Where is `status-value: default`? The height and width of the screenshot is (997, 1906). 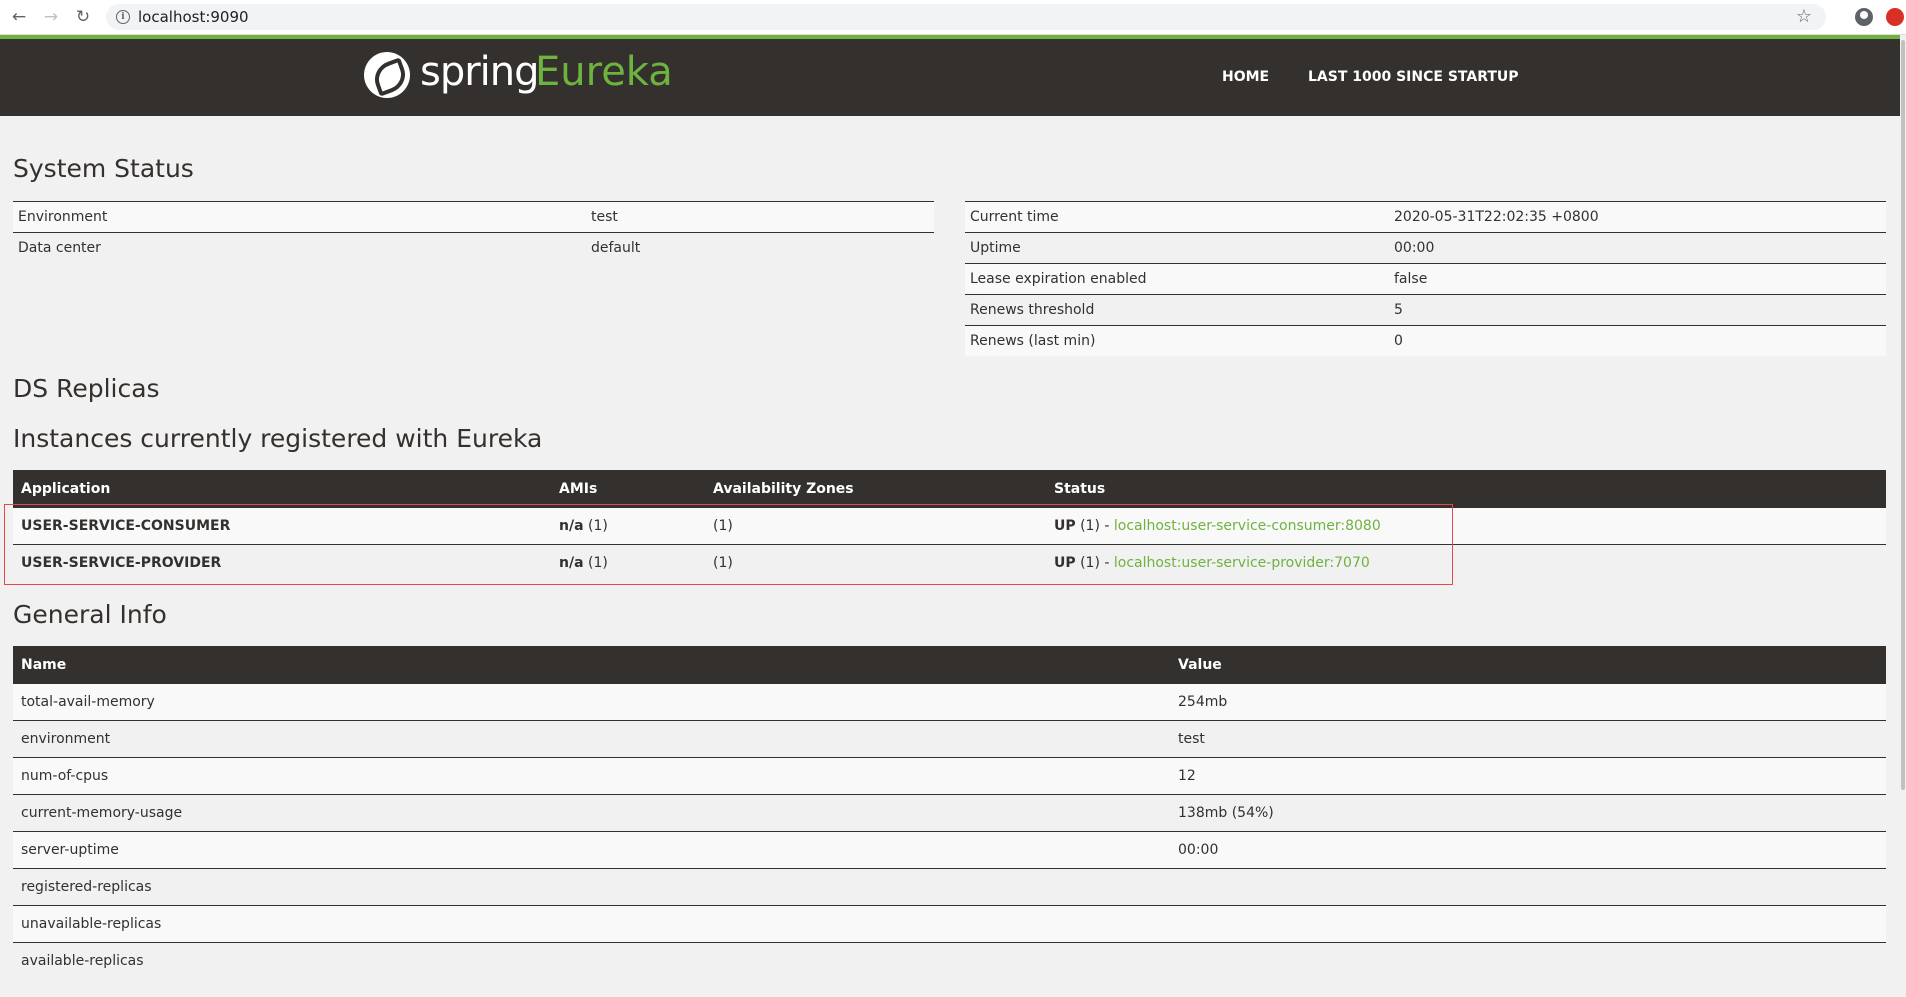
status-value: default is located at coordinates (760, 247).